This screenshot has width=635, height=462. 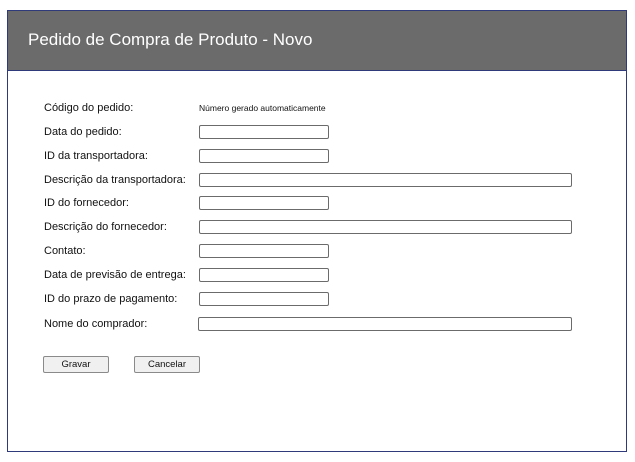 I want to click on carrier-id-row: ID da transportadora:, so click(x=317, y=157).